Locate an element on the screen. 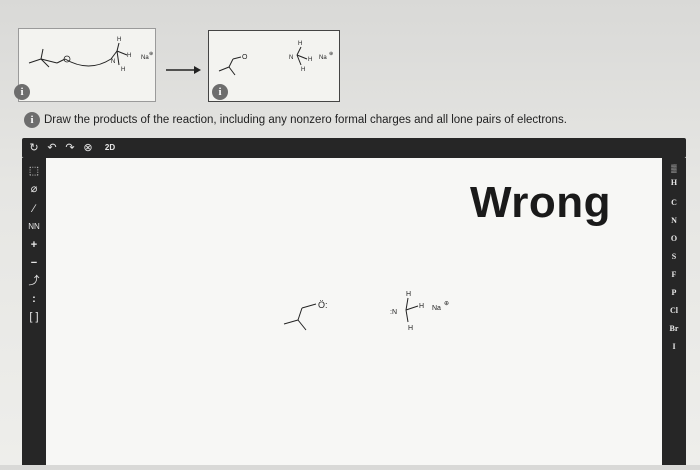 The image size is (700, 470). element-H: H is located at coordinates (674, 182).